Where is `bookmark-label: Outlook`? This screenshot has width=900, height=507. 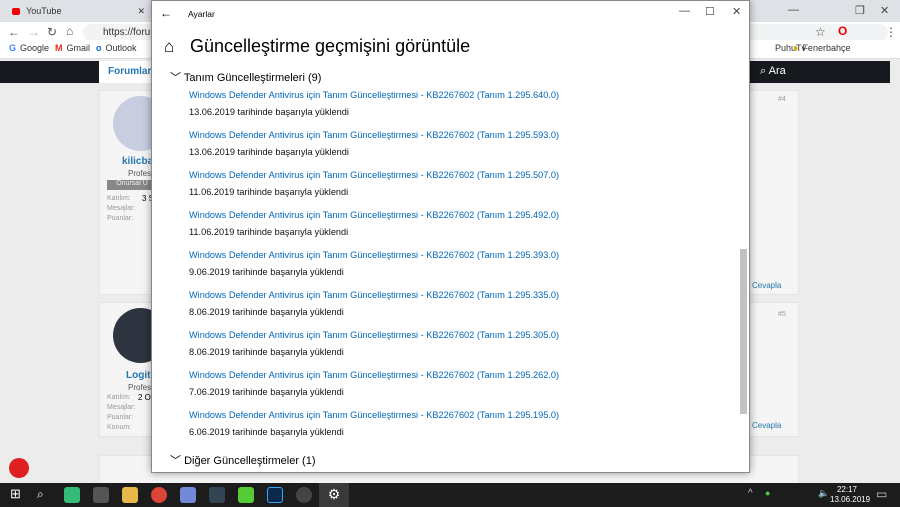
bookmark-label: Outlook is located at coordinates (121, 48).